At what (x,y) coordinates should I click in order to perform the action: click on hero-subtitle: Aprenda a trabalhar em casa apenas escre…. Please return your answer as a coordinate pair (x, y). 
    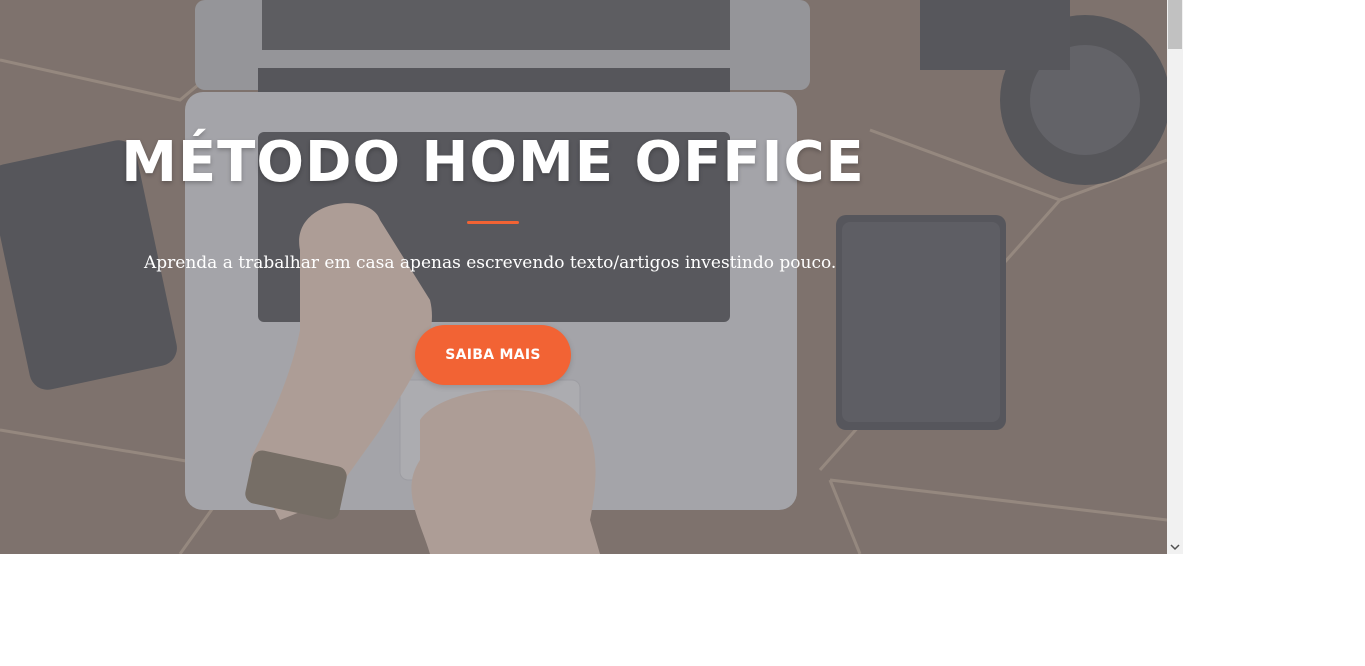
    Looking at the image, I should click on (490, 263).